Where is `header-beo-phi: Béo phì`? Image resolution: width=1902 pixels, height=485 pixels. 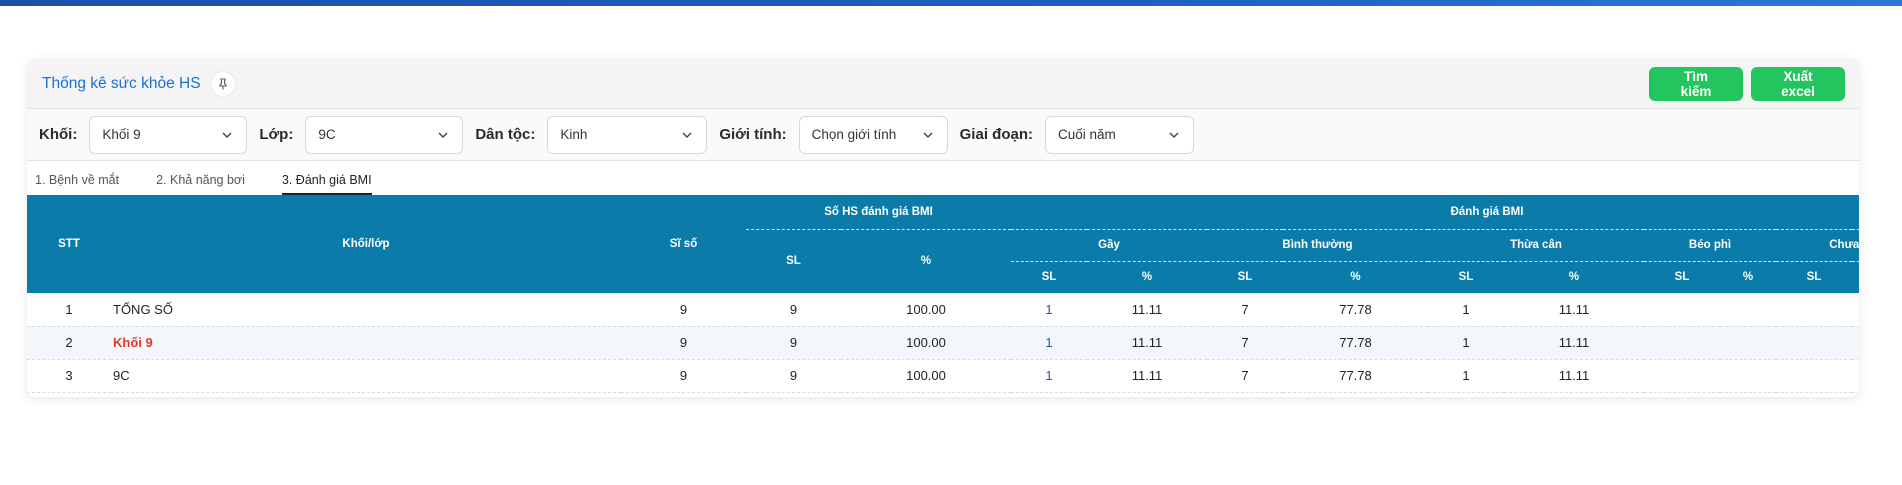
header-beo-phi: Béo phì is located at coordinates (1710, 245).